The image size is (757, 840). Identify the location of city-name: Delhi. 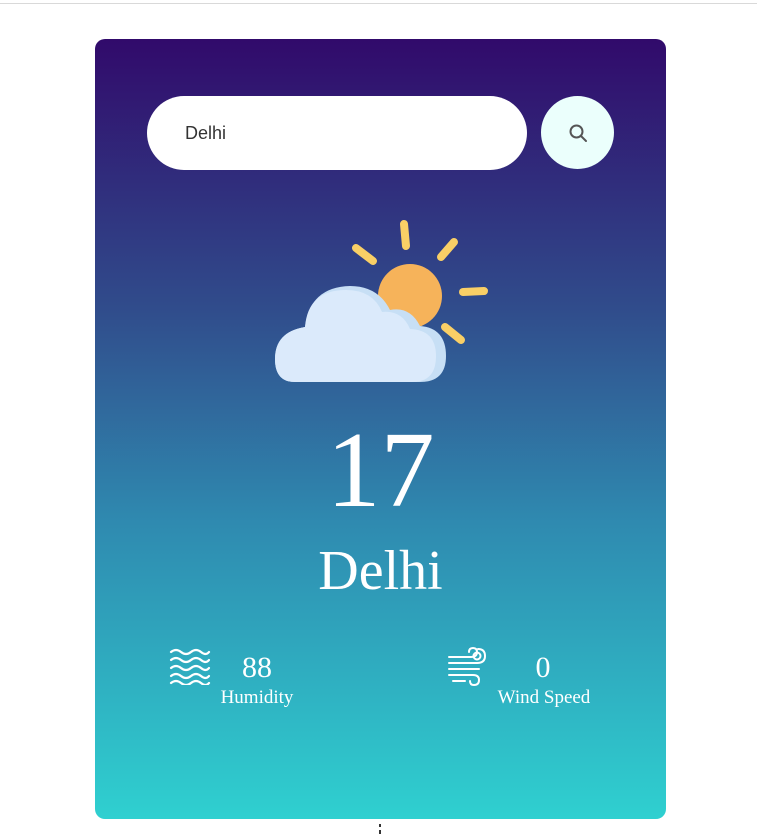
(380, 571).